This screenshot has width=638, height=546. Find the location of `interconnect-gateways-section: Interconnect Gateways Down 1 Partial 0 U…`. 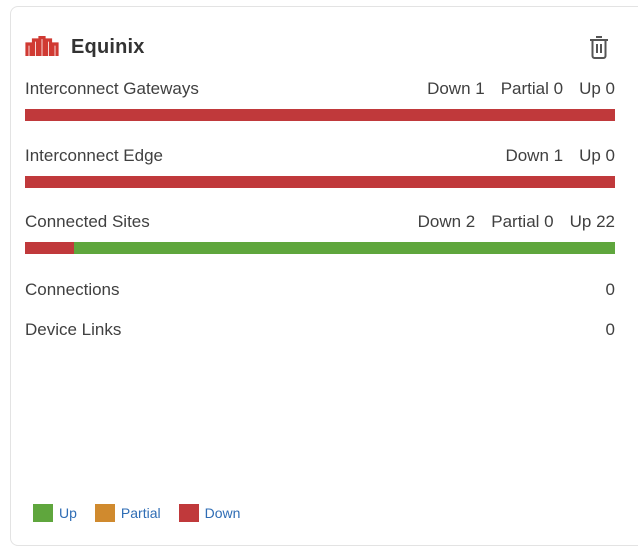

interconnect-gateways-section: Interconnect Gateways Down 1 Partial 0 U… is located at coordinates (320, 99).